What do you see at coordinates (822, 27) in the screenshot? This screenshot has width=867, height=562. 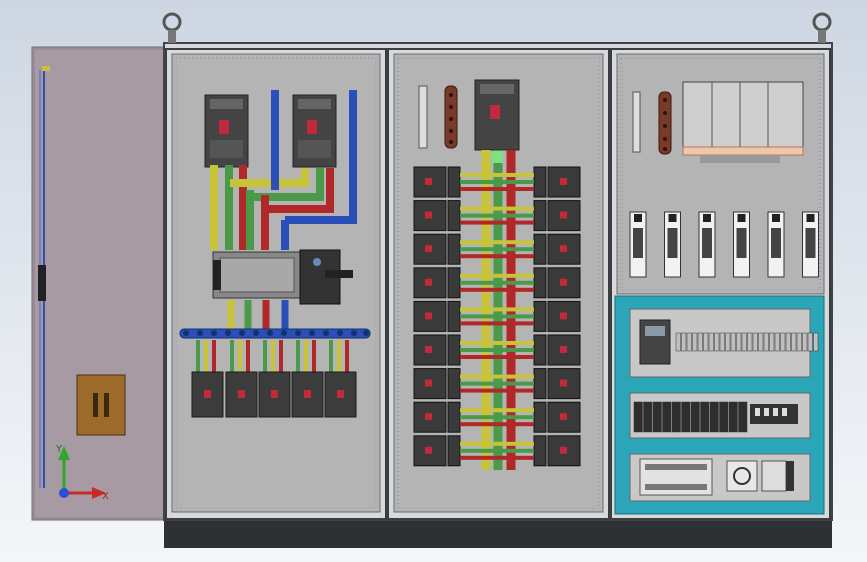 I see `lifting-eye-right-icon` at bounding box center [822, 27].